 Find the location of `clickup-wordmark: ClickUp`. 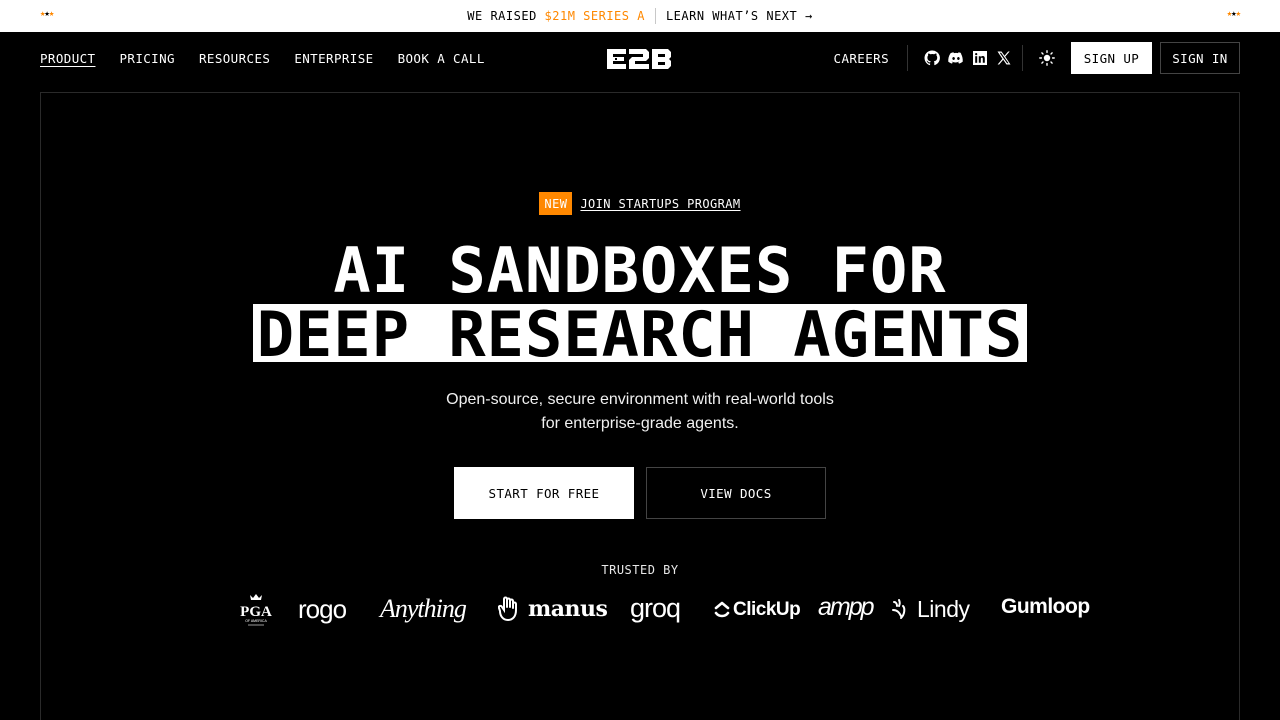

clickup-wordmark: ClickUp is located at coordinates (767, 609).